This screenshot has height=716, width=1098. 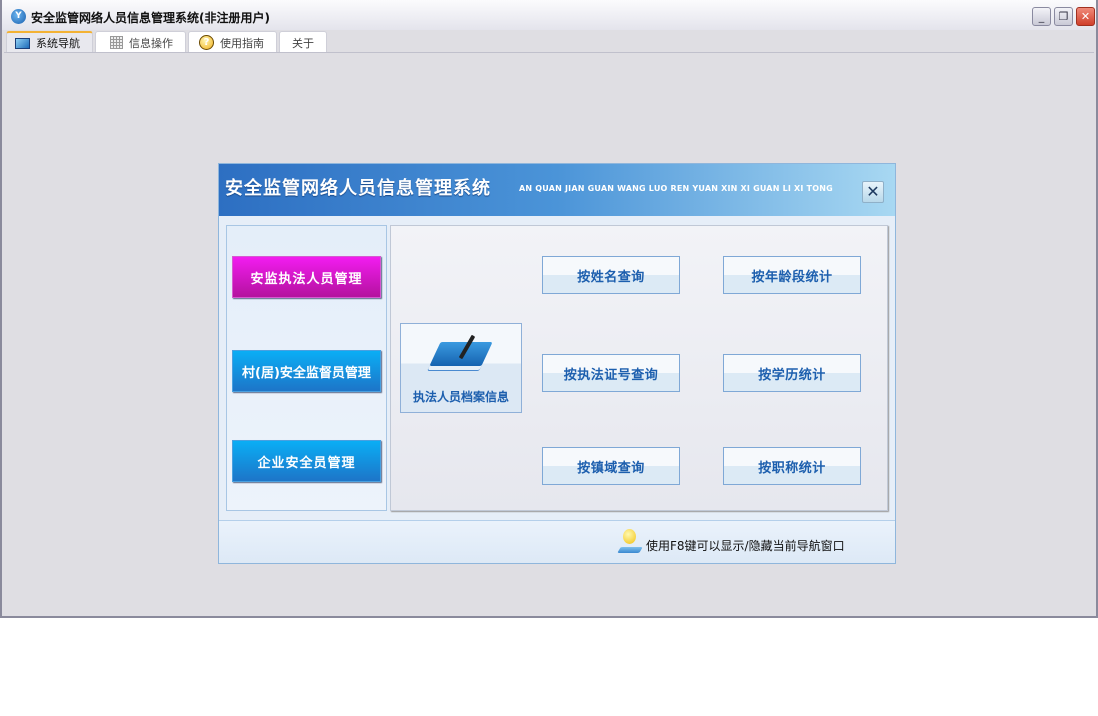 What do you see at coordinates (630, 543) in the screenshot?
I see `lightbulb-icon` at bounding box center [630, 543].